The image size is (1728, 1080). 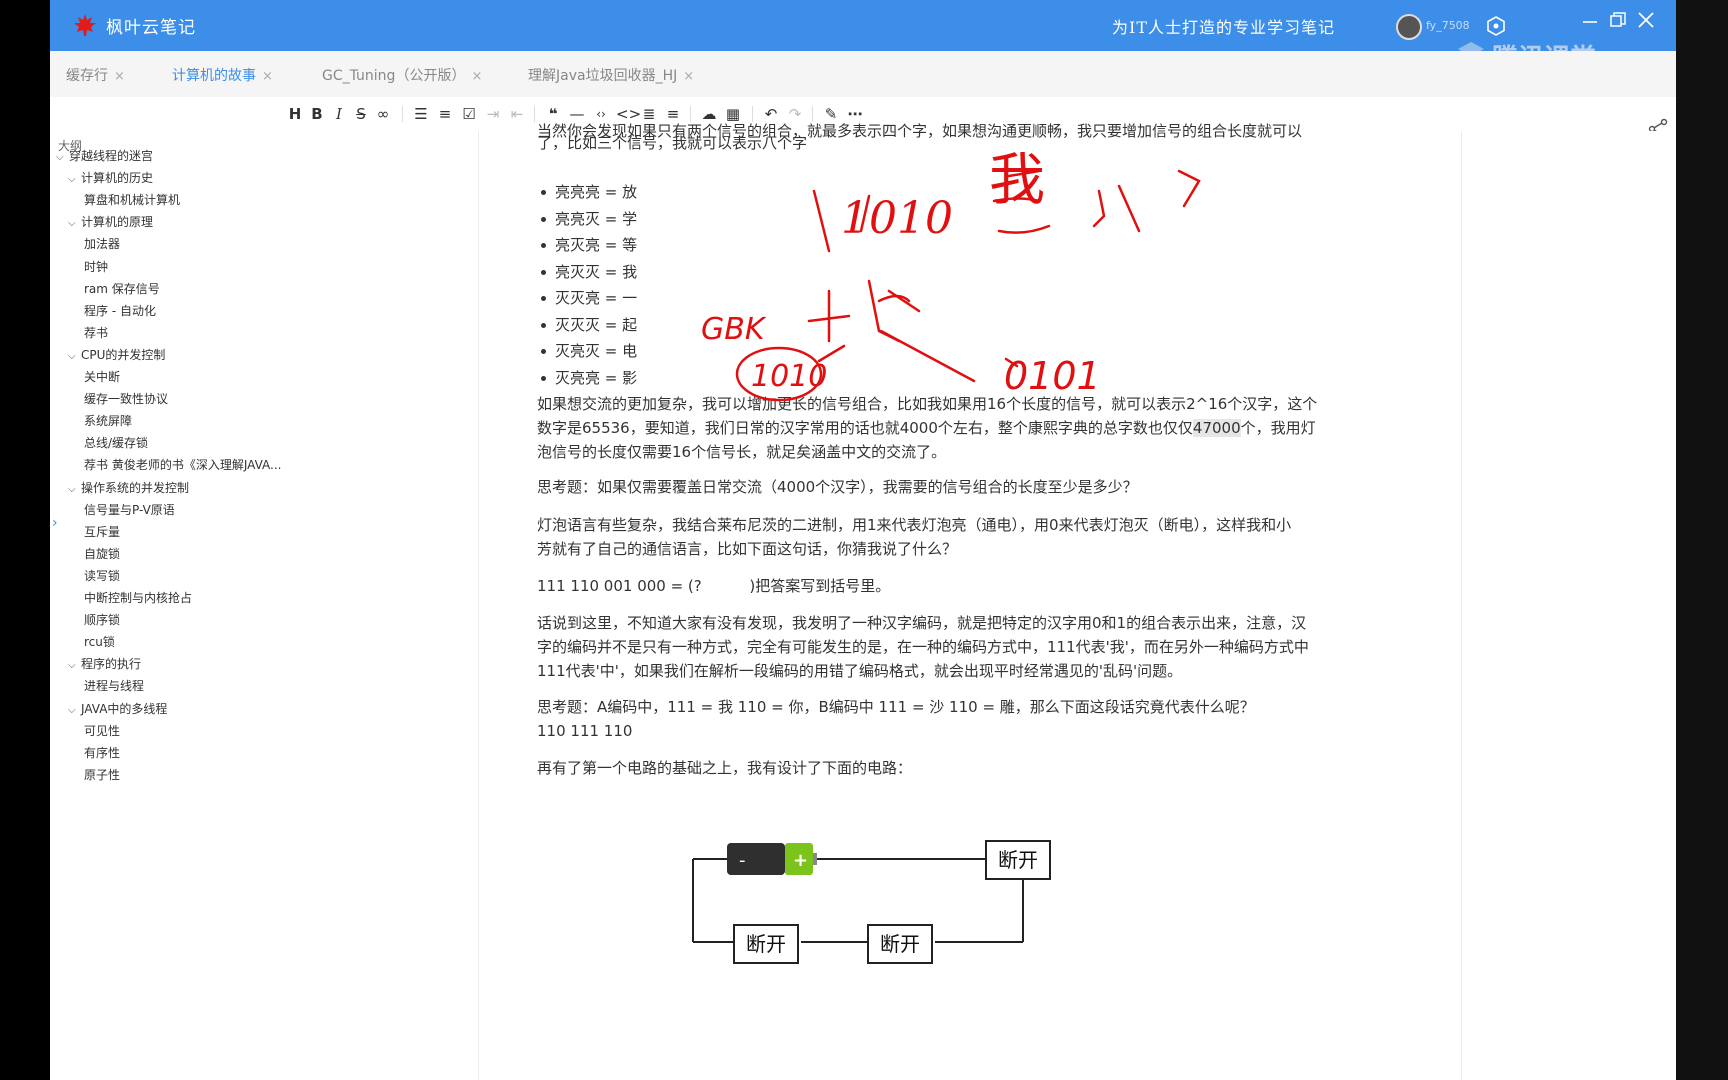 I want to click on outline-item: ⌵ JAVA中的多线程, so click(x=117, y=708).